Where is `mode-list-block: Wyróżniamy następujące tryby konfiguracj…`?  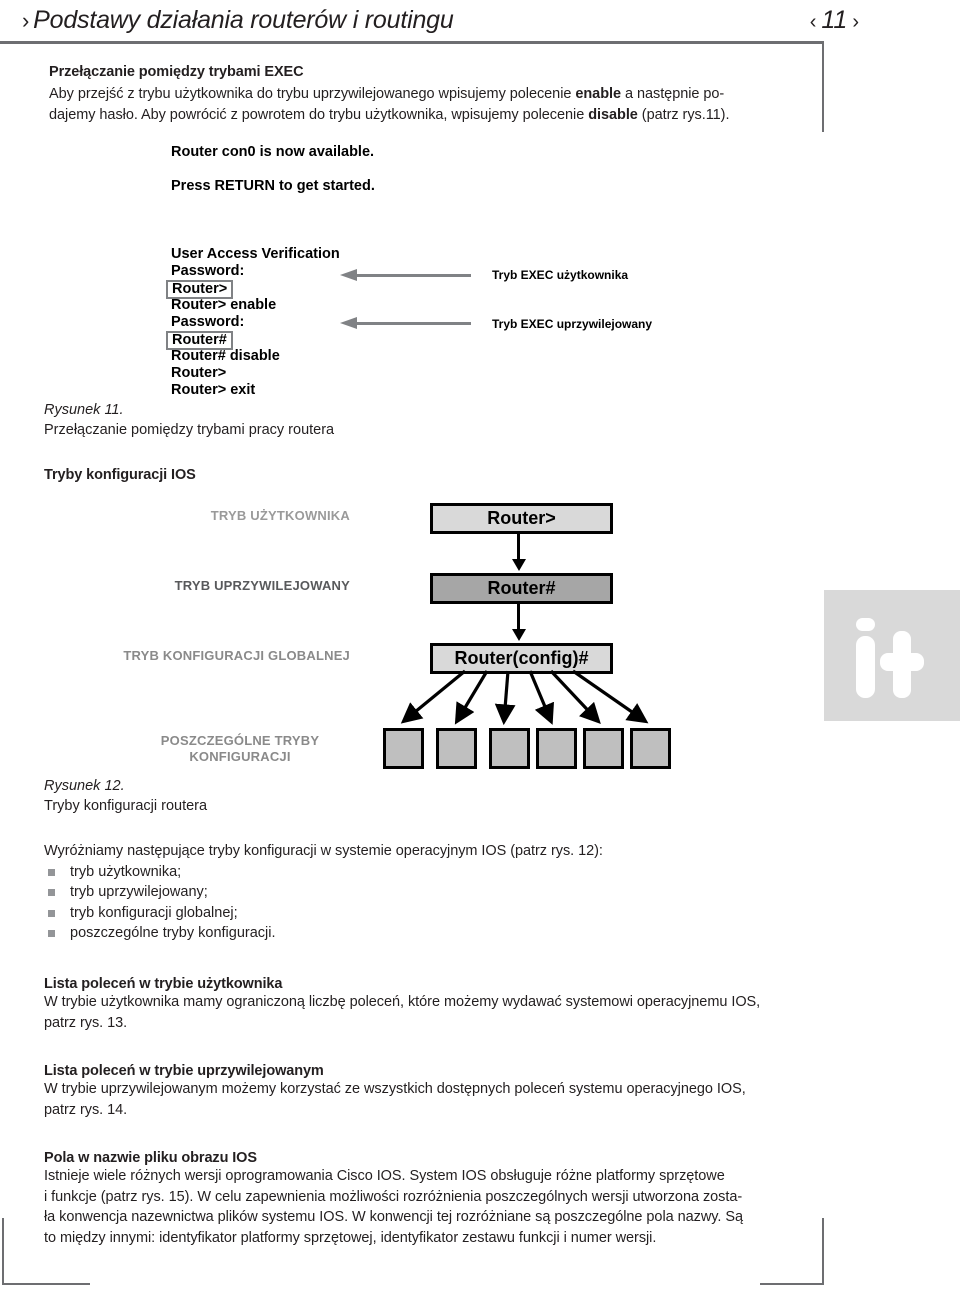 mode-list-block: Wyróżniamy następujące tryby konfiguracj… is located at coordinates (404, 892).